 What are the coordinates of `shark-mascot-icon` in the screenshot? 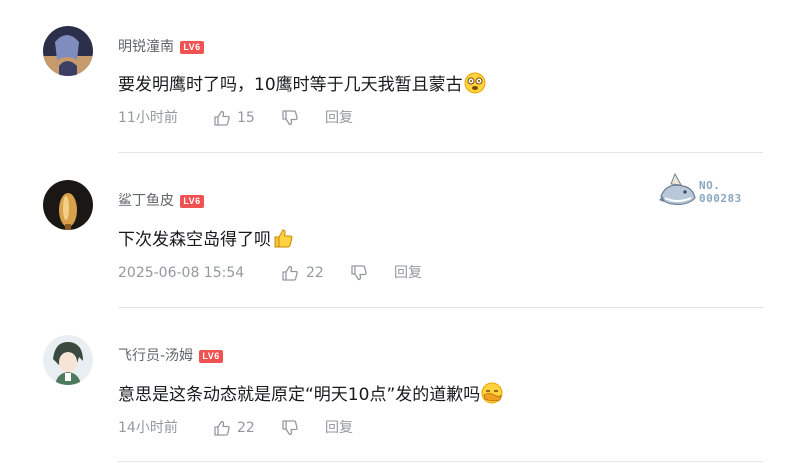 It's located at (677, 188).